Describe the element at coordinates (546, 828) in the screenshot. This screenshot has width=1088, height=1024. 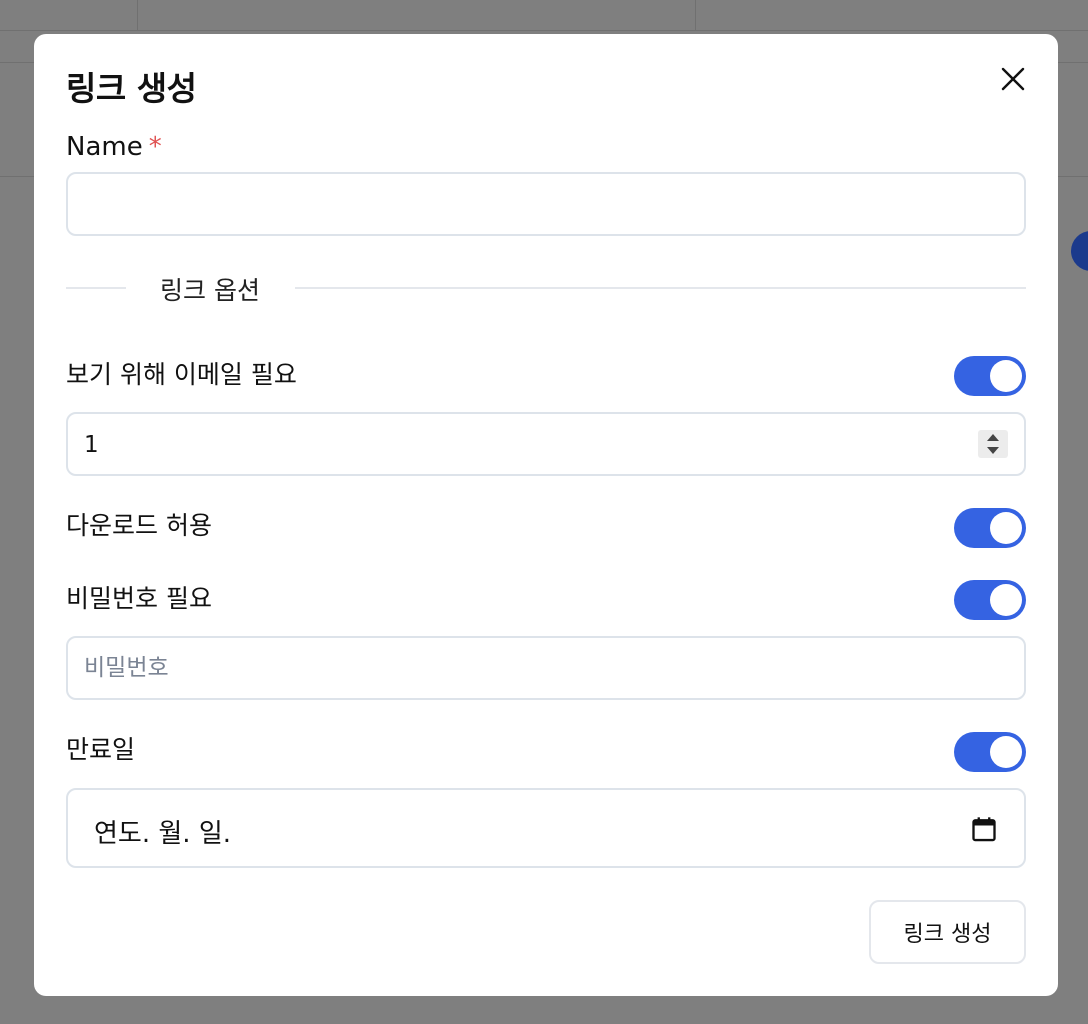
I see `expiration-date-input: 연도. 월. 일.` at that location.